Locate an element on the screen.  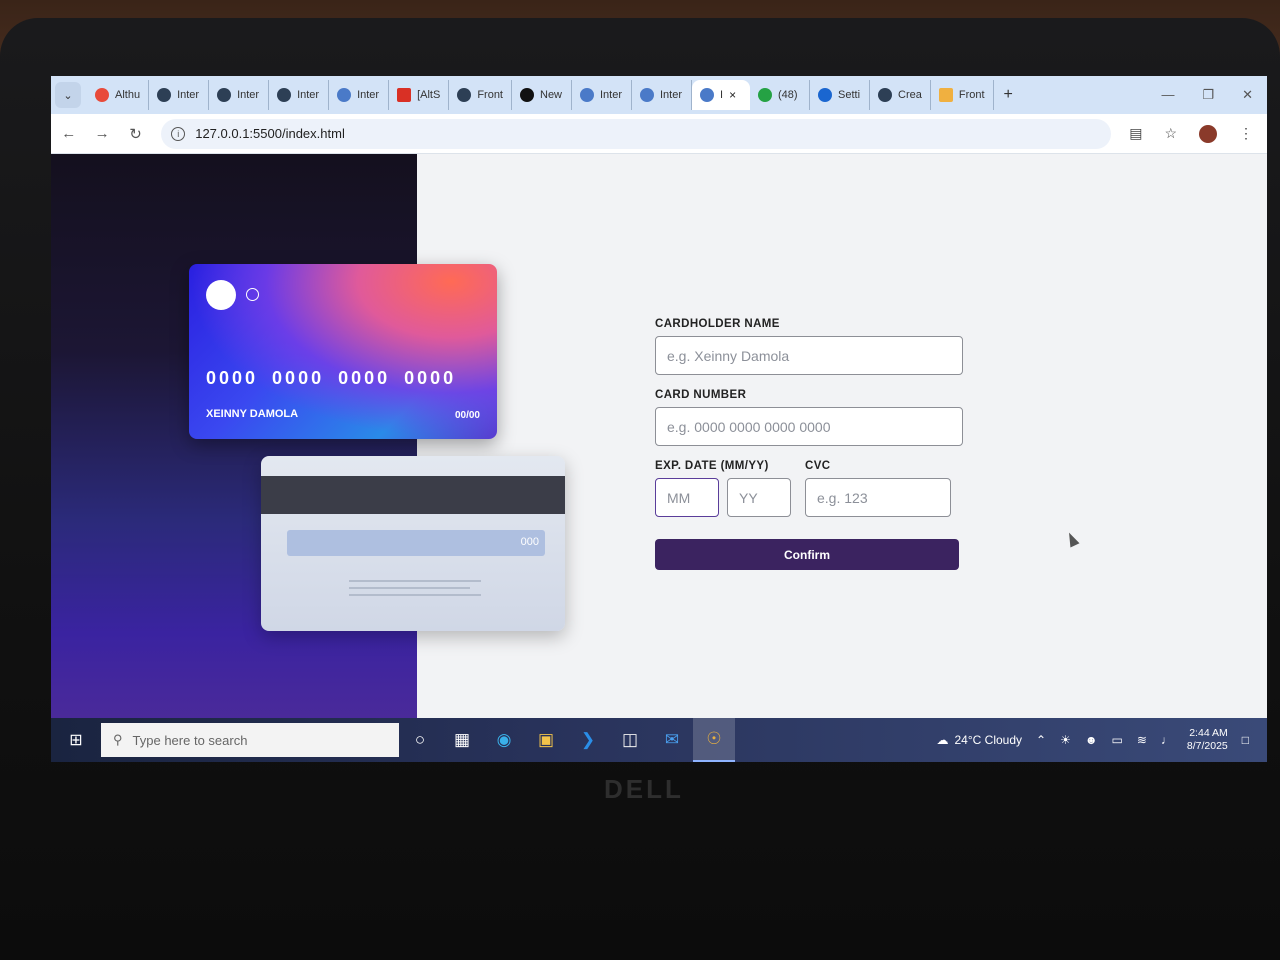
card-expiry-display: 00/00 is located at coordinates (467, 415).